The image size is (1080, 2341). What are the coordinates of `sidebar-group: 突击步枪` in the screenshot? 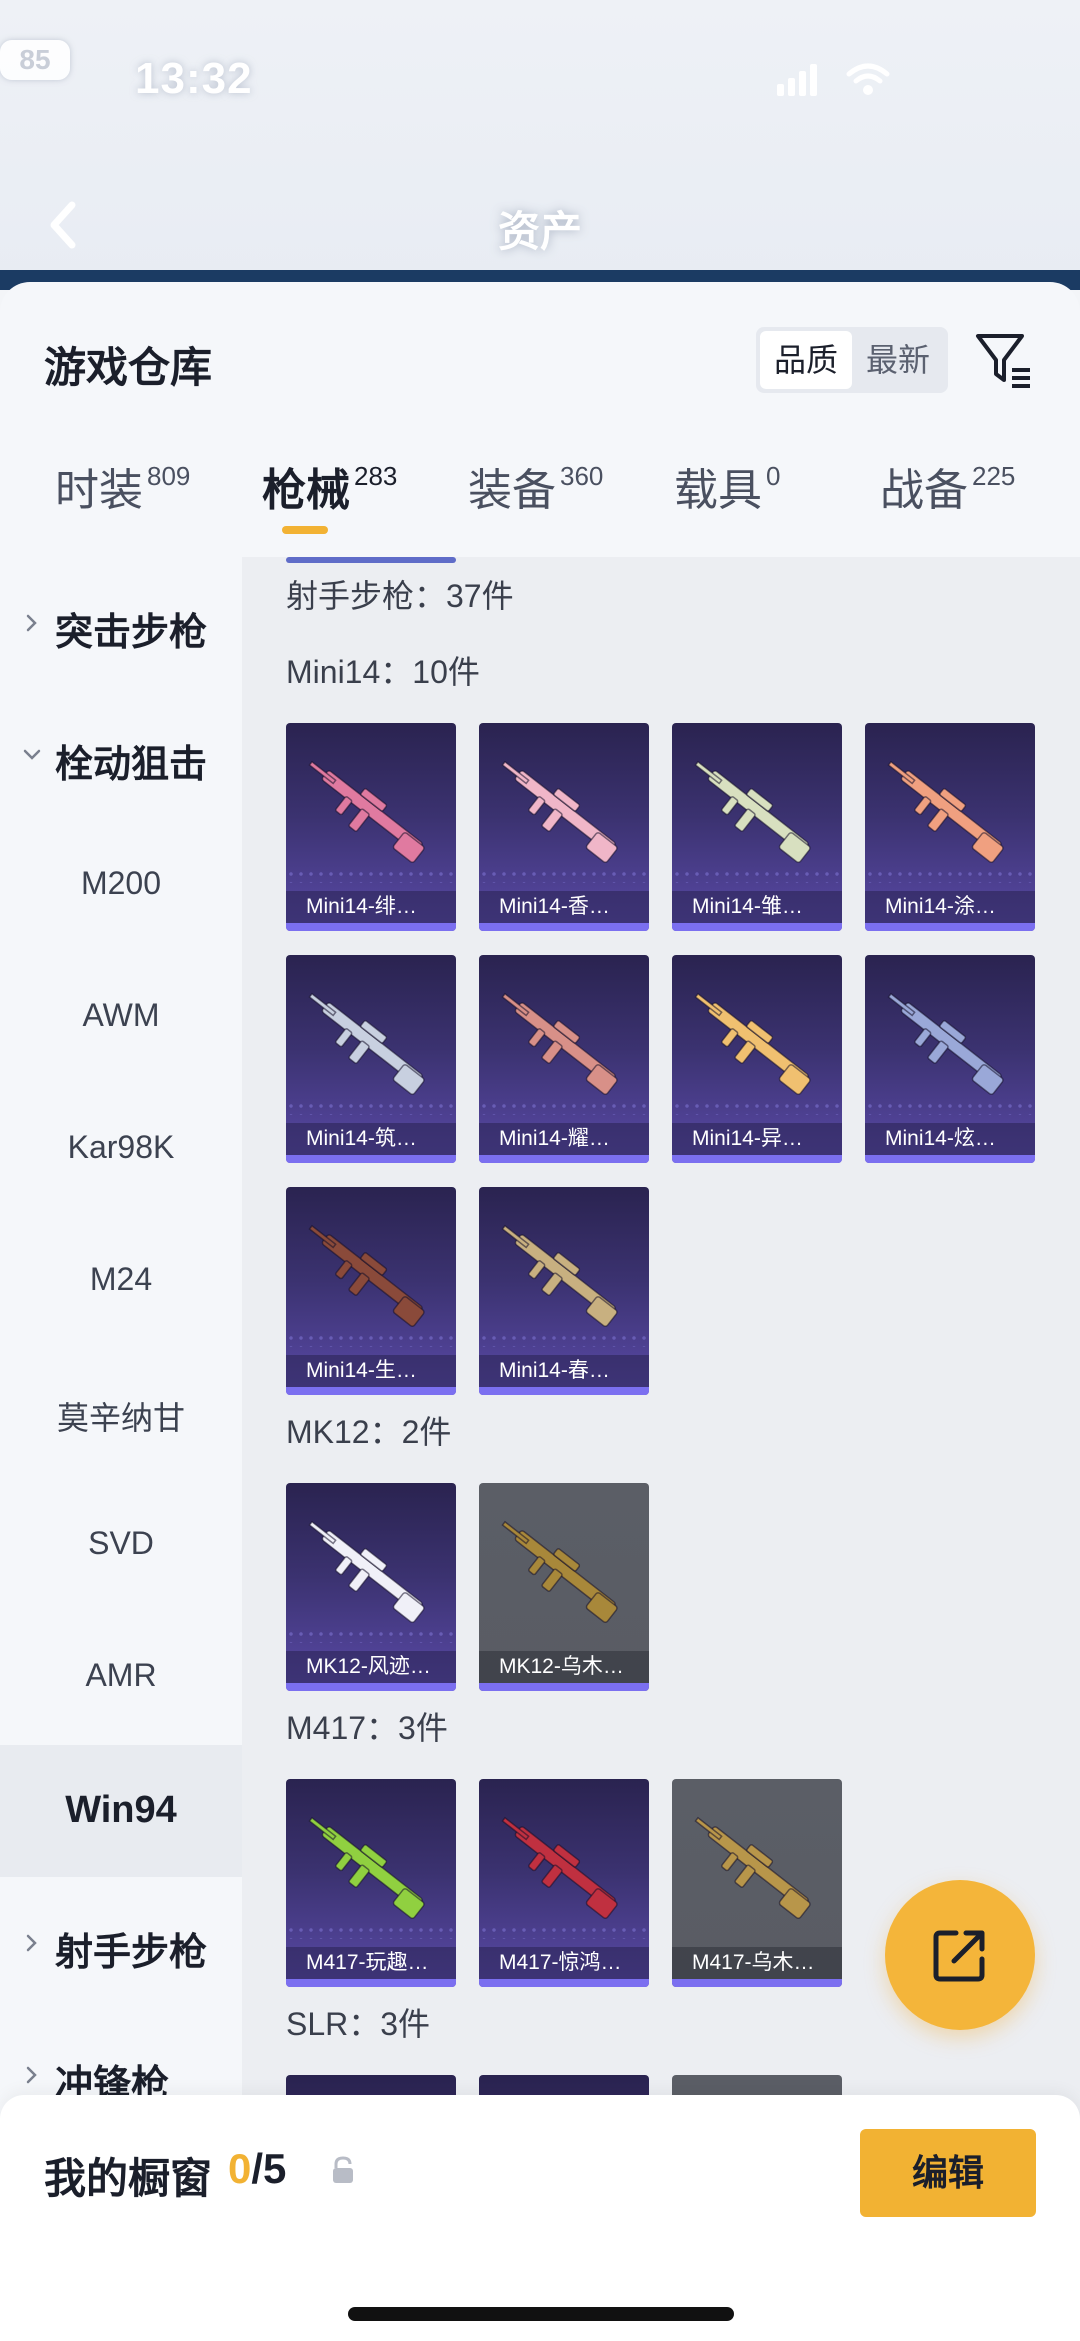 It's located at (121, 623).